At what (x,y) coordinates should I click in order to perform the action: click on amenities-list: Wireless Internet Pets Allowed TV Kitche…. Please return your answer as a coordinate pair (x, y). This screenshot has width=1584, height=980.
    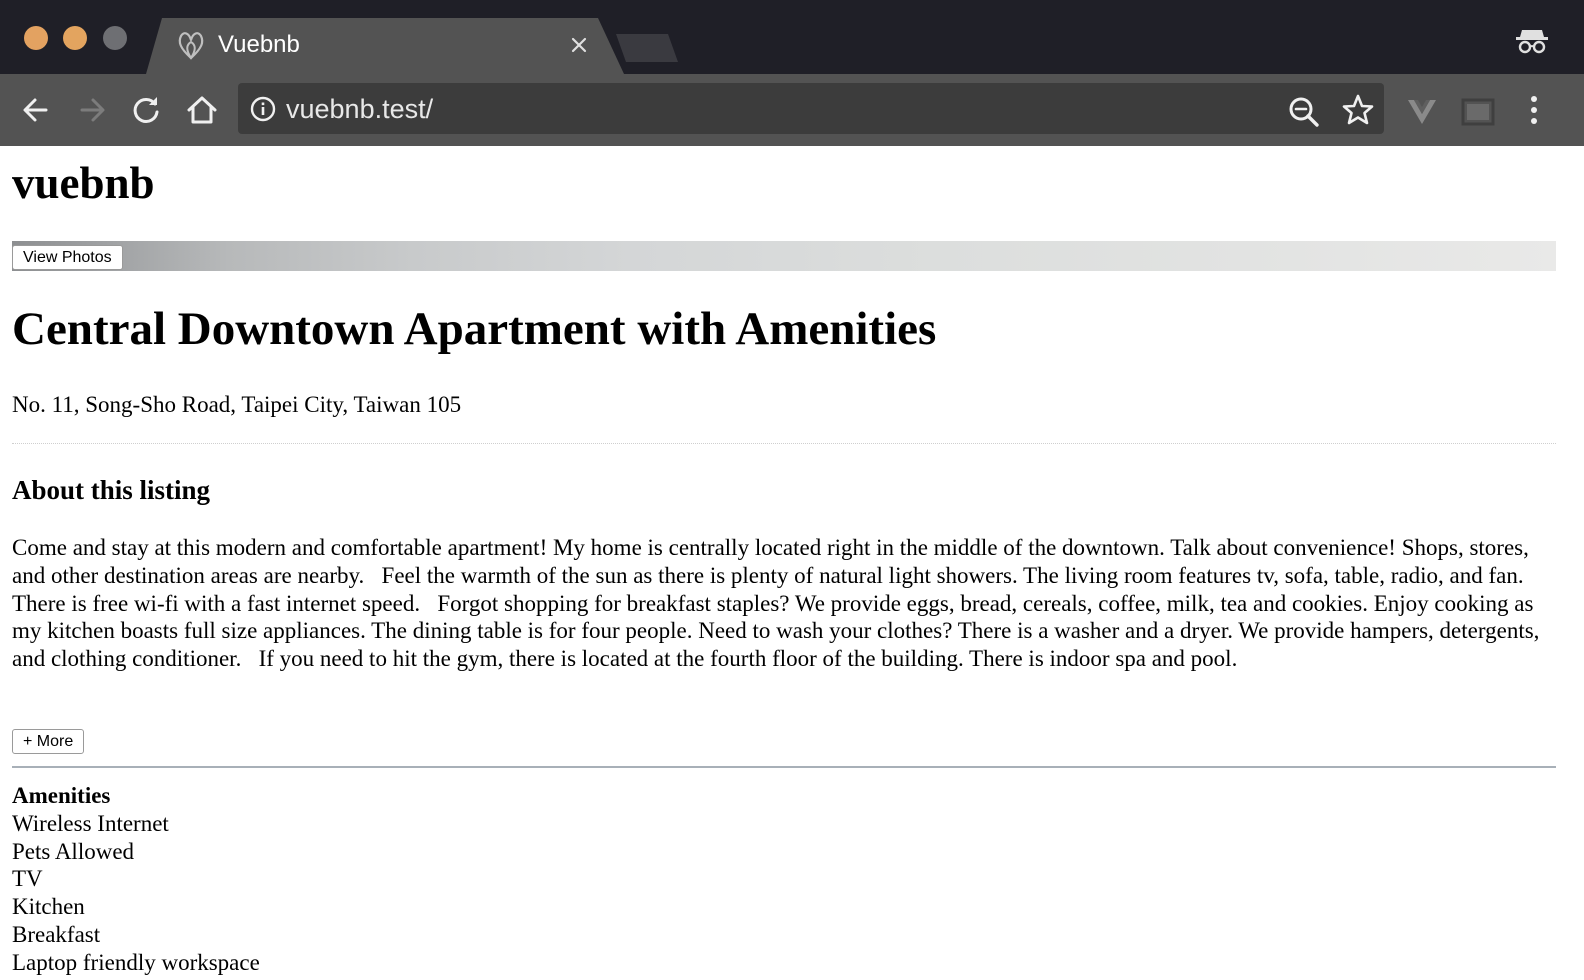
    Looking at the image, I should click on (136, 893).